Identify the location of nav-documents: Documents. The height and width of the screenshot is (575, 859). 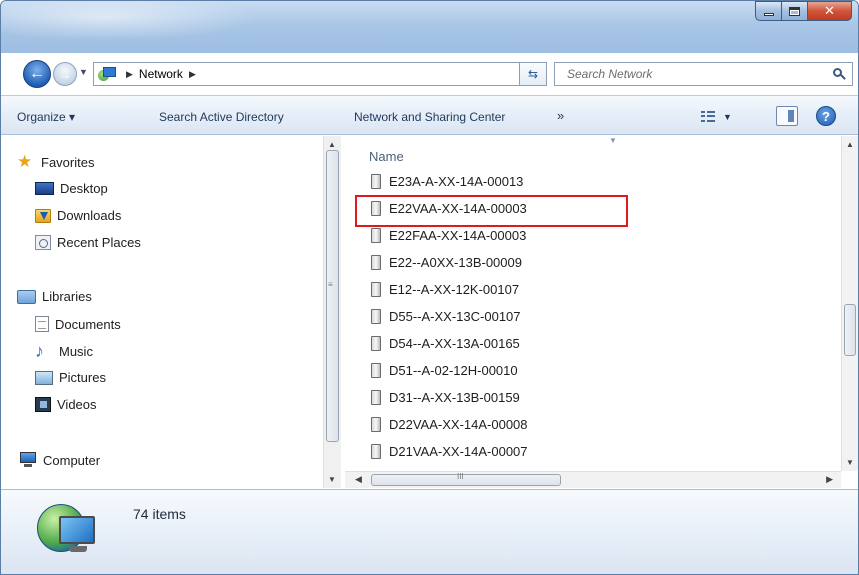
(78, 324).